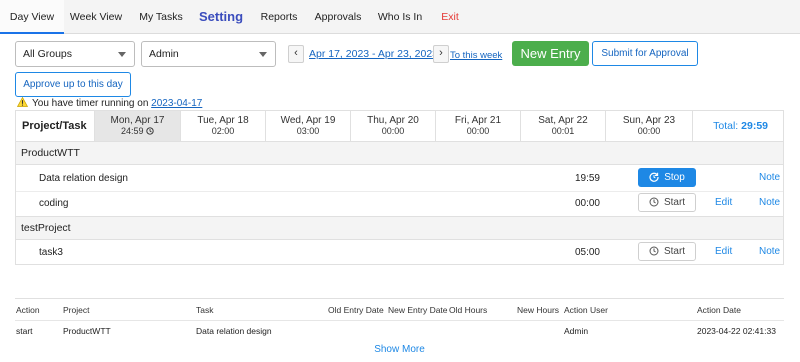 The image size is (800, 362). What do you see at coordinates (586, 310) in the screenshot?
I see `log-header-cell: Action User` at bounding box center [586, 310].